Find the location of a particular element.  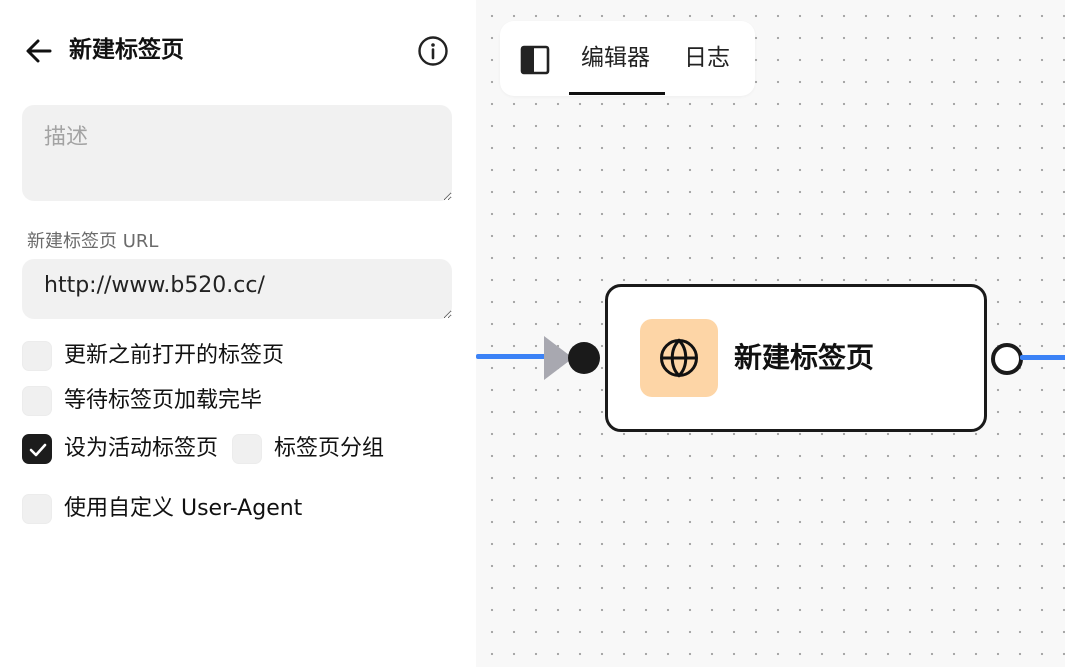

new-tab-node: 新建标签页 is located at coordinates (796, 358).